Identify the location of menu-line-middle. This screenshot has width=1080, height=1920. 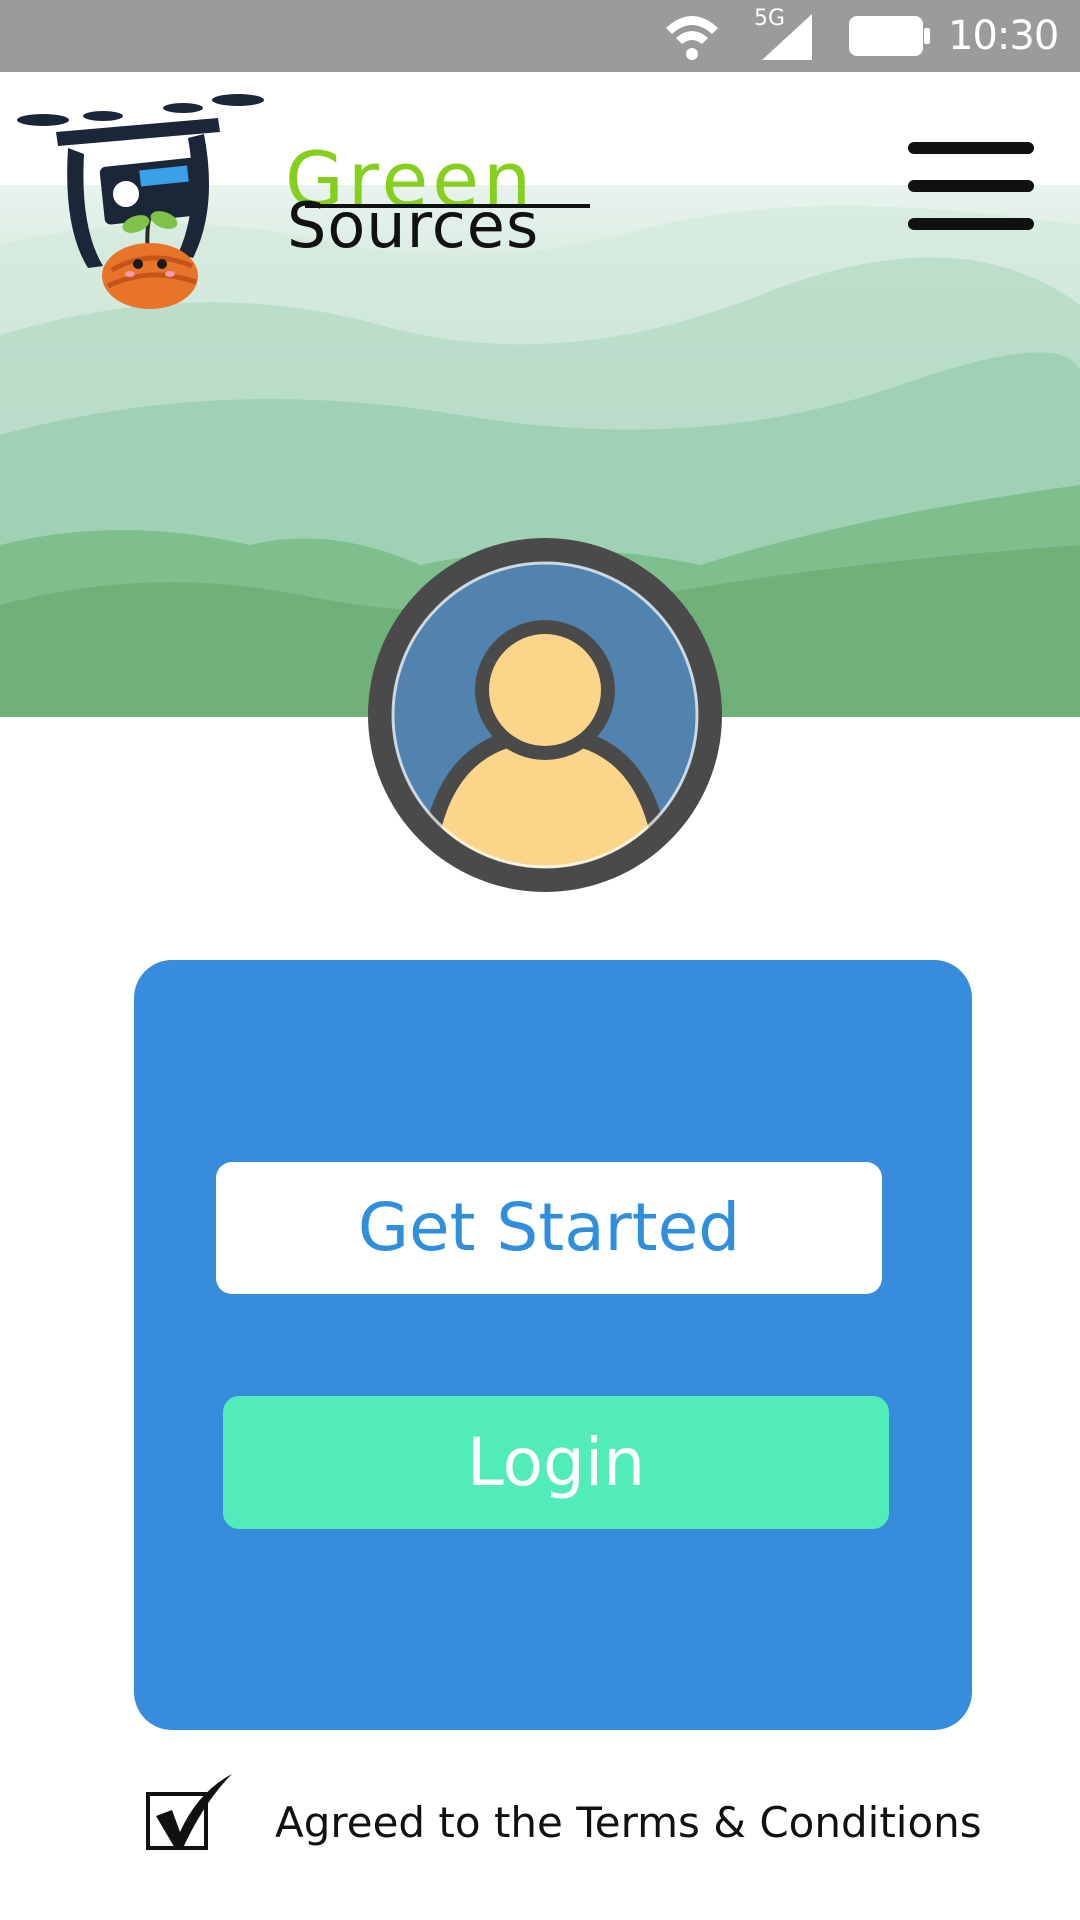
(971, 186).